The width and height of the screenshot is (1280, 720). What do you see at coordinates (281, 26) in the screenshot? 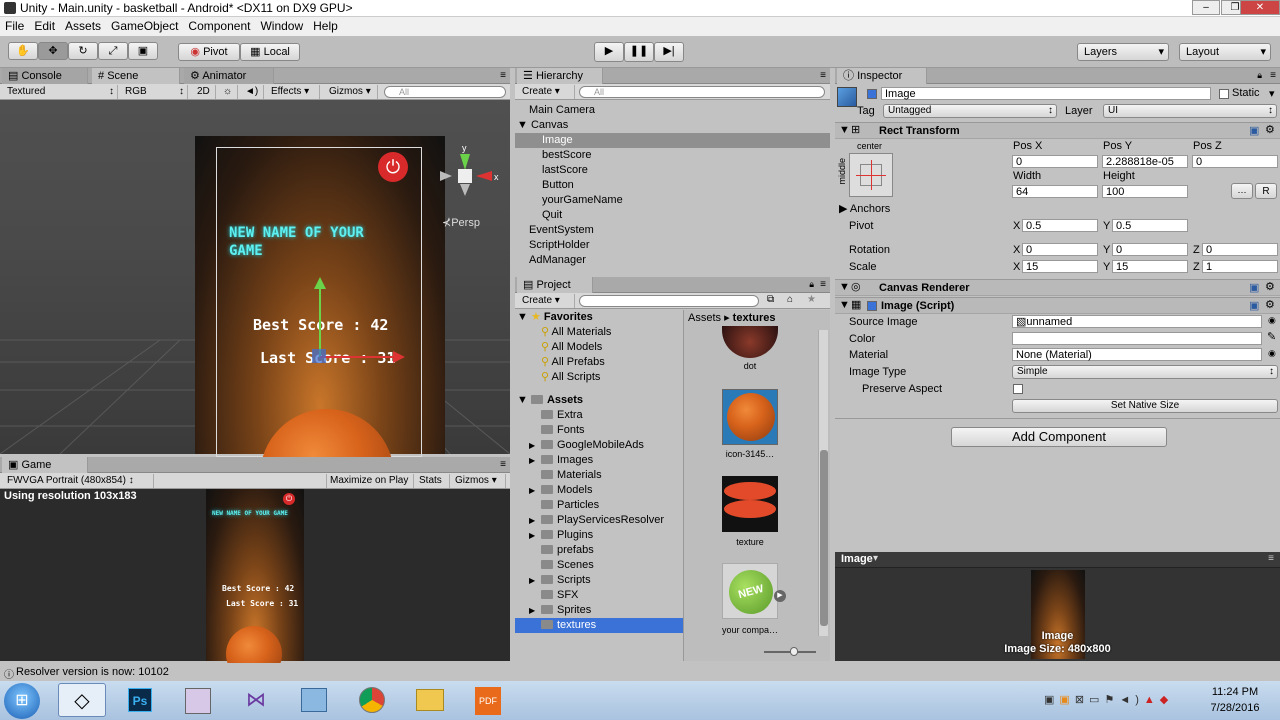
I see `menu-window: Window` at bounding box center [281, 26].